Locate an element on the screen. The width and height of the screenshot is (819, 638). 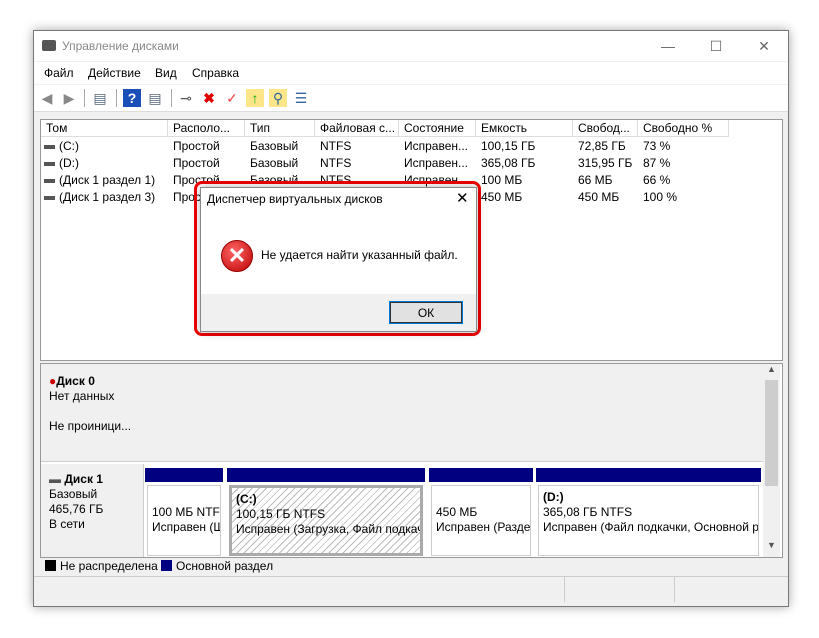
menu-action: Действие is located at coordinates (114, 73).